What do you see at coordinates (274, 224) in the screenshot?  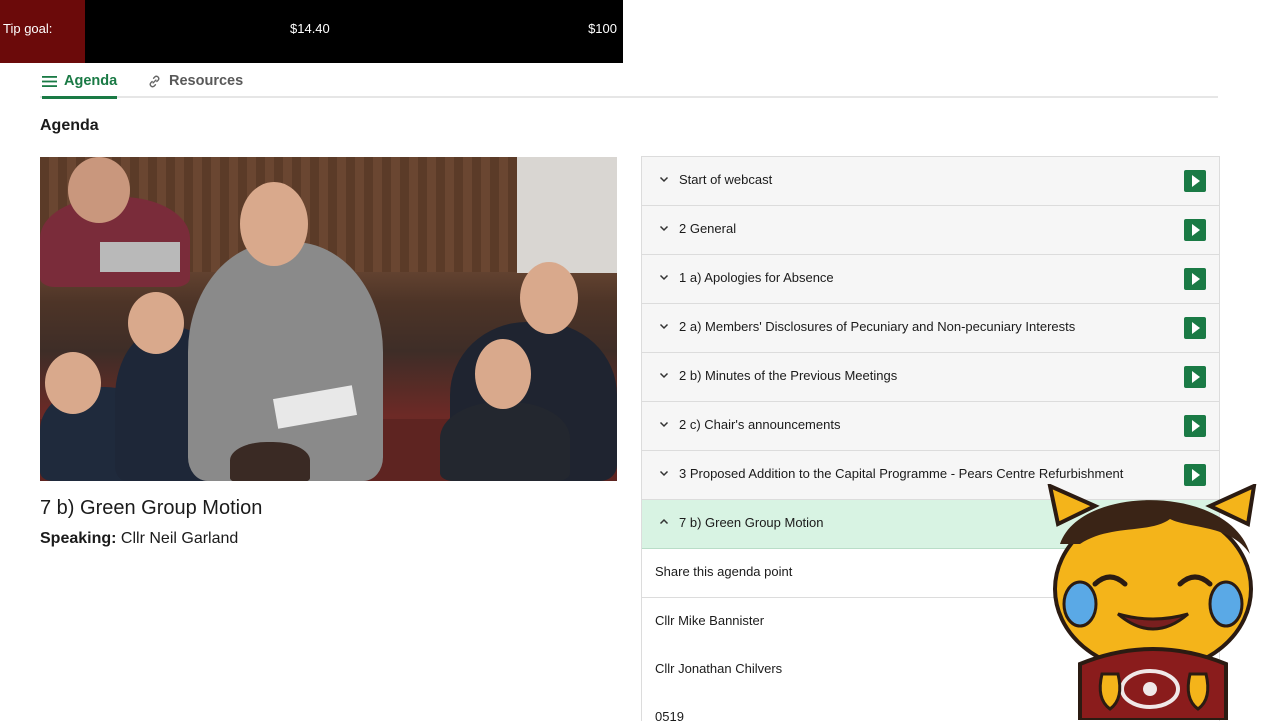 I see `video-speaker-head` at bounding box center [274, 224].